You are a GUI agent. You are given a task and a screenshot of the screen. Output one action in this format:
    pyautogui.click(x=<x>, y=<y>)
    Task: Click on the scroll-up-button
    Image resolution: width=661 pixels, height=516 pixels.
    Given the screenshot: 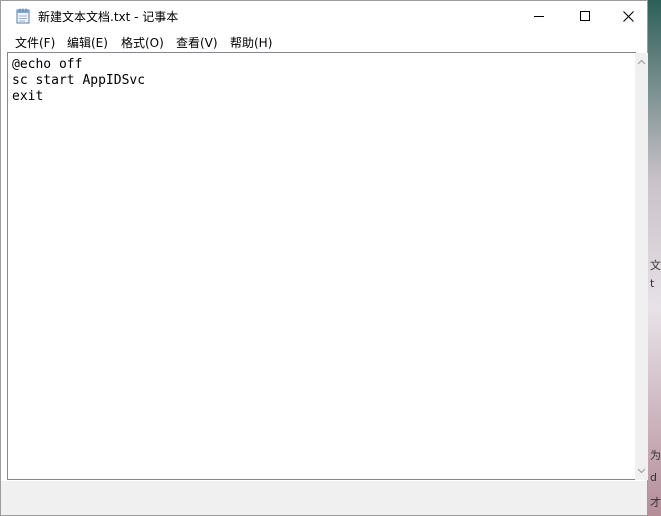 What is the action you would take?
    pyautogui.click(x=641, y=62)
    